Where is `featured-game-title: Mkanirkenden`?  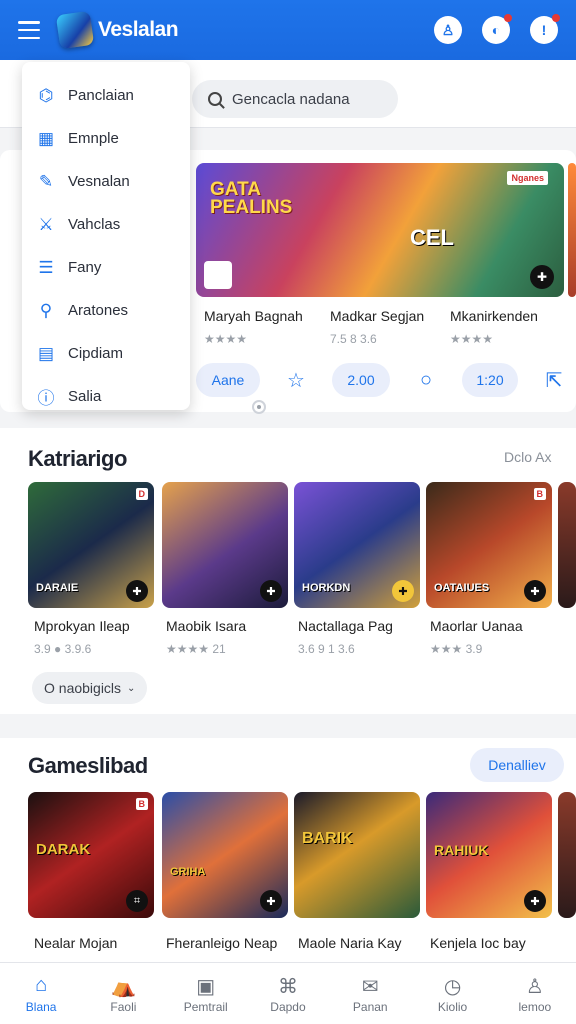
featured-game-title: Mkanirkenden is located at coordinates (494, 316).